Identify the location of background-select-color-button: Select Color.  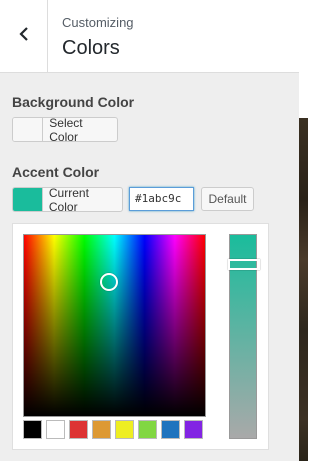
(65, 129).